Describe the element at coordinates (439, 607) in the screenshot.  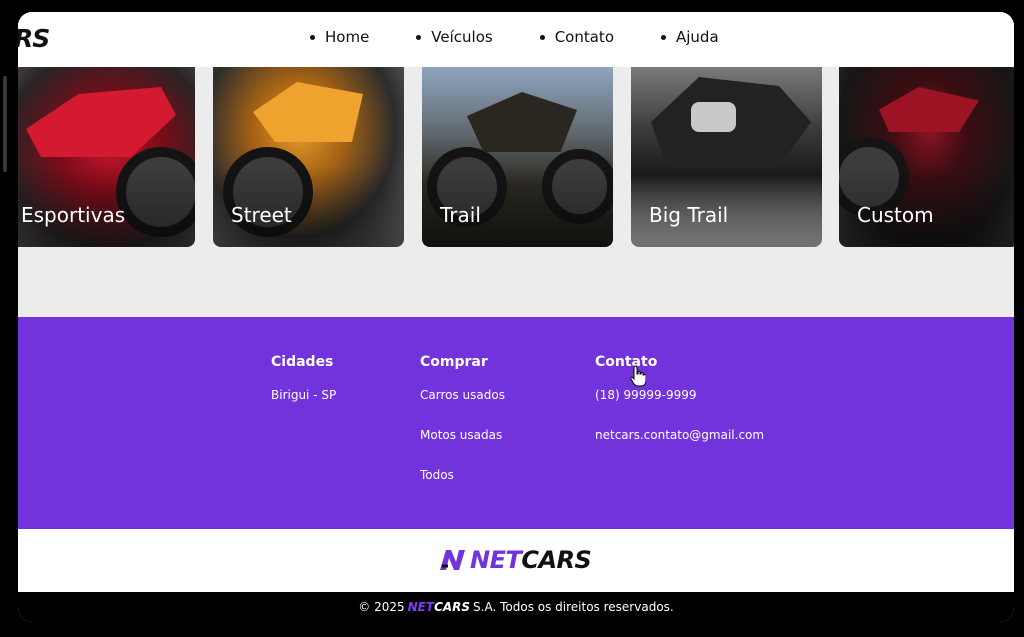
I see `copyright-brand: NETCARS` at that location.